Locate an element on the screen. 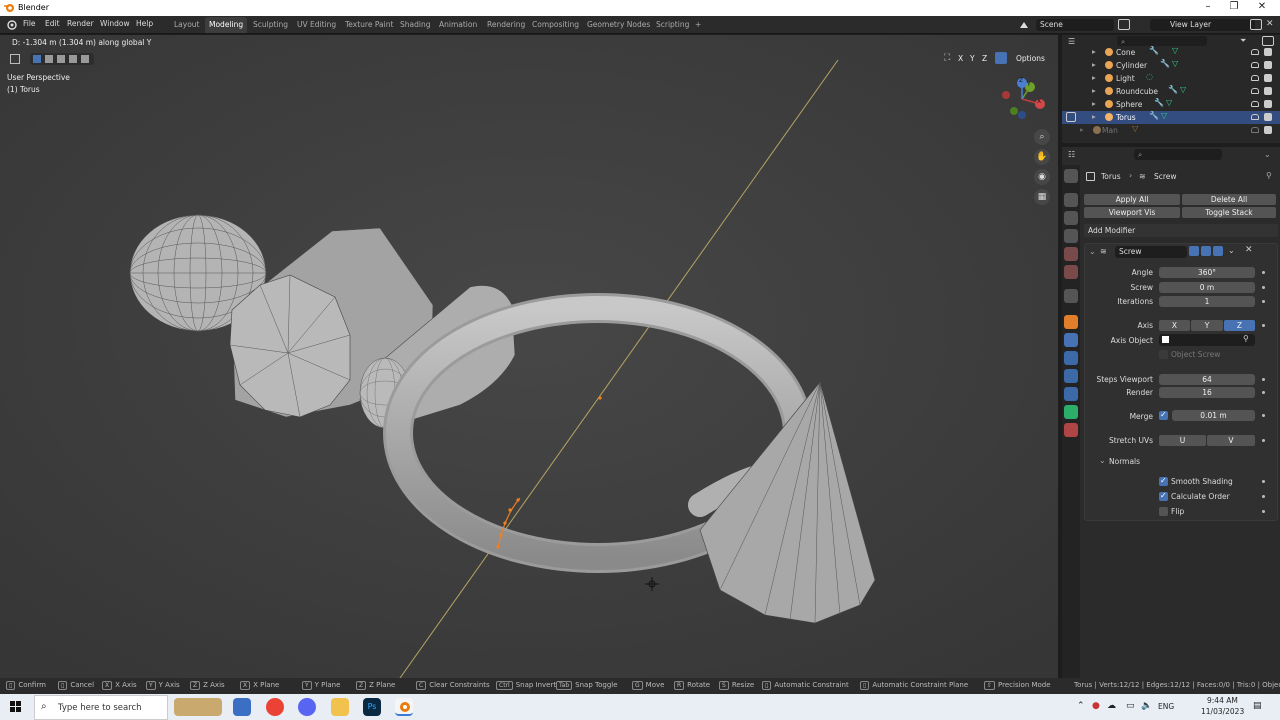  axis-z-button: Z is located at coordinates (1239, 325).